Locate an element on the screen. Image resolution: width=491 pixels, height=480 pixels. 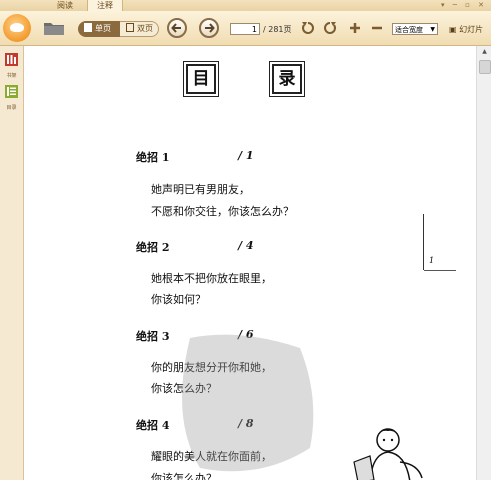
single-page-label: 单页 is located at coordinates (103, 28).